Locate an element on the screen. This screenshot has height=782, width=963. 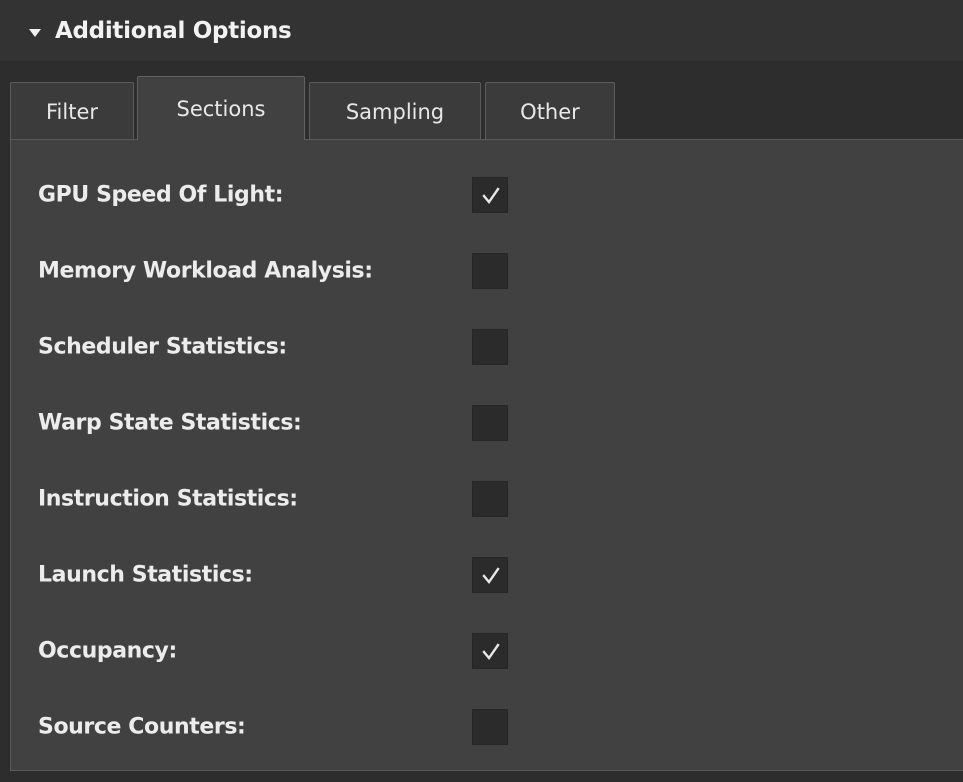
section-label: Occupancy: is located at coordinates (107, 651).